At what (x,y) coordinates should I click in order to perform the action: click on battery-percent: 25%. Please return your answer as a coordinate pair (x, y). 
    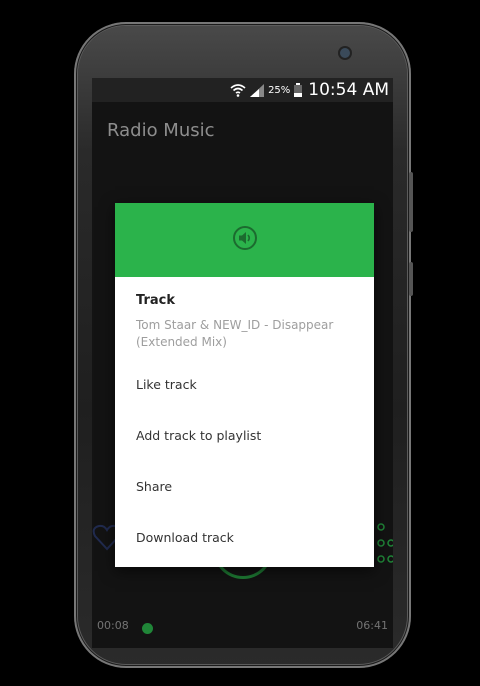
    Looking at the image, I should click on (279, 90).